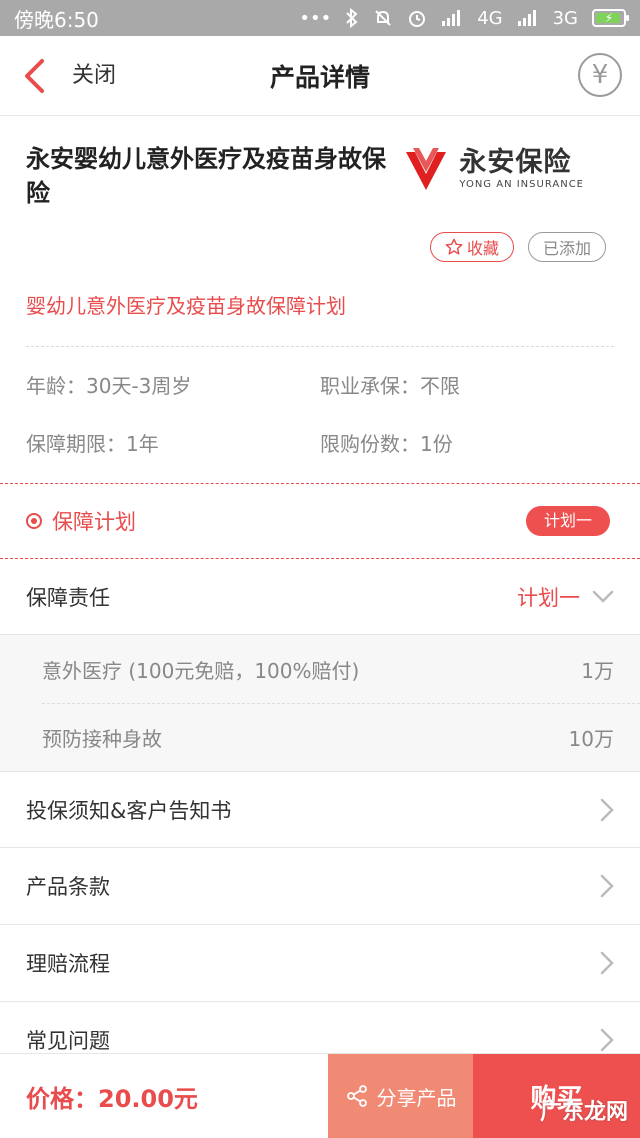 The height and width of the screenshot is (1138, 640). What do you see at coordinates (454, 246) in the screenshot?
I see `star-icon` at bounding box center [454, 246].